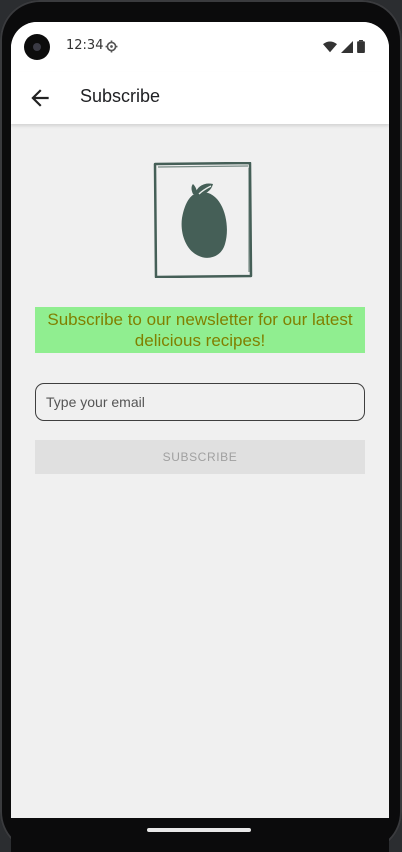 The width and height of the screenshot is (402, 852). I want to click on front-camera, so click(37, 47).